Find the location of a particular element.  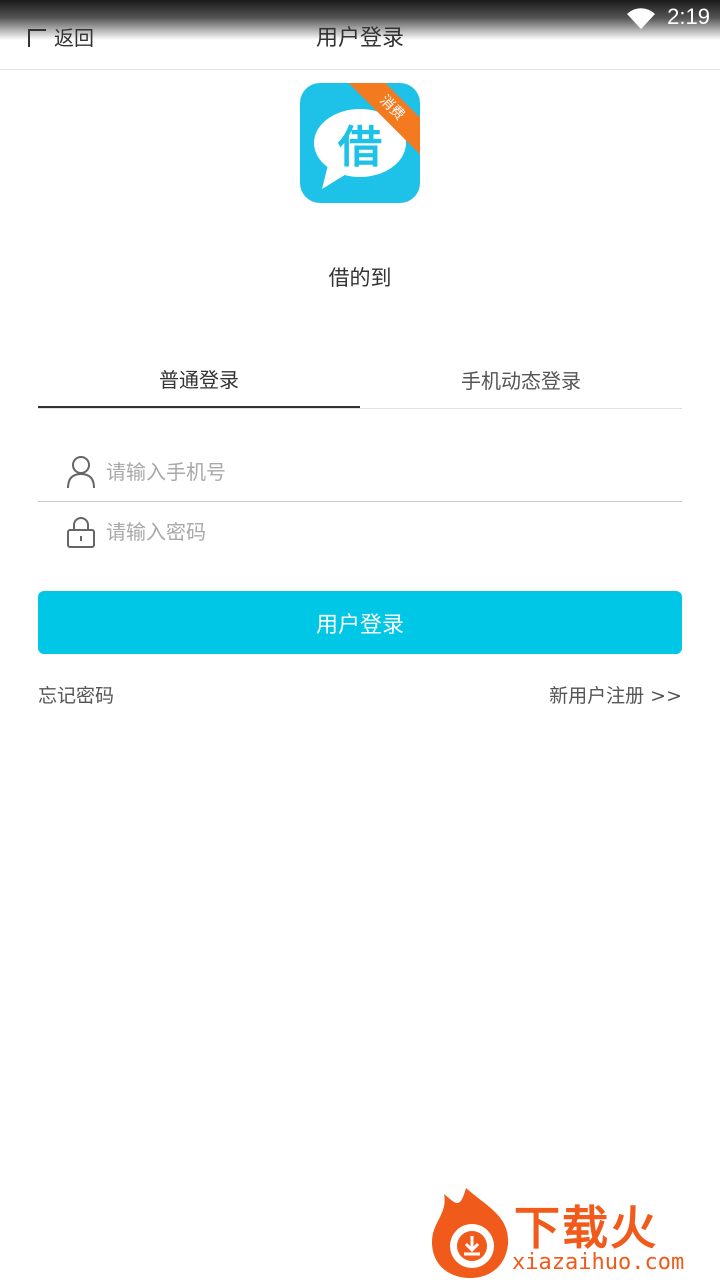

flame-logo-icon is located at coordinates (470, 1233).